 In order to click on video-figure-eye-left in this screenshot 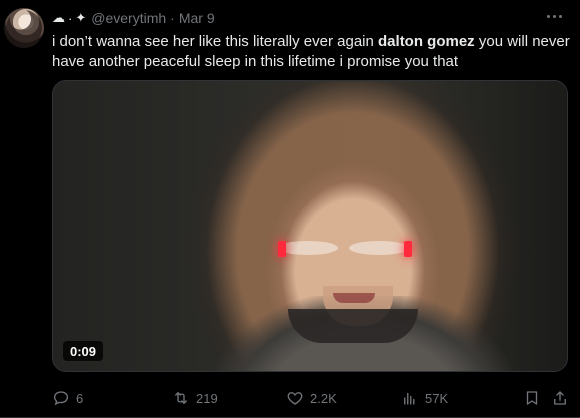, I will do `click(308, 248)`.